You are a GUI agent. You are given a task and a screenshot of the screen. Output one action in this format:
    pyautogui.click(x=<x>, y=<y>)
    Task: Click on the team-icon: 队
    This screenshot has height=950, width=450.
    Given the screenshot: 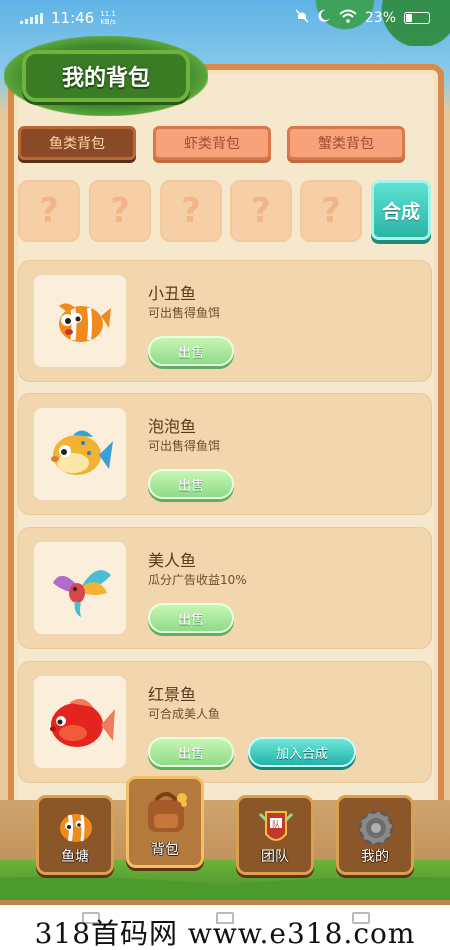 What is the action you would take?
    pyautogui.click(x=276, y=828)
    